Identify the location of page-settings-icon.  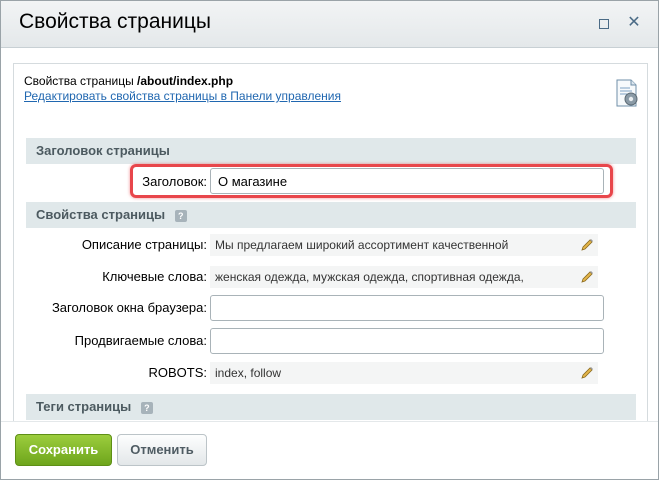
(627, 93).